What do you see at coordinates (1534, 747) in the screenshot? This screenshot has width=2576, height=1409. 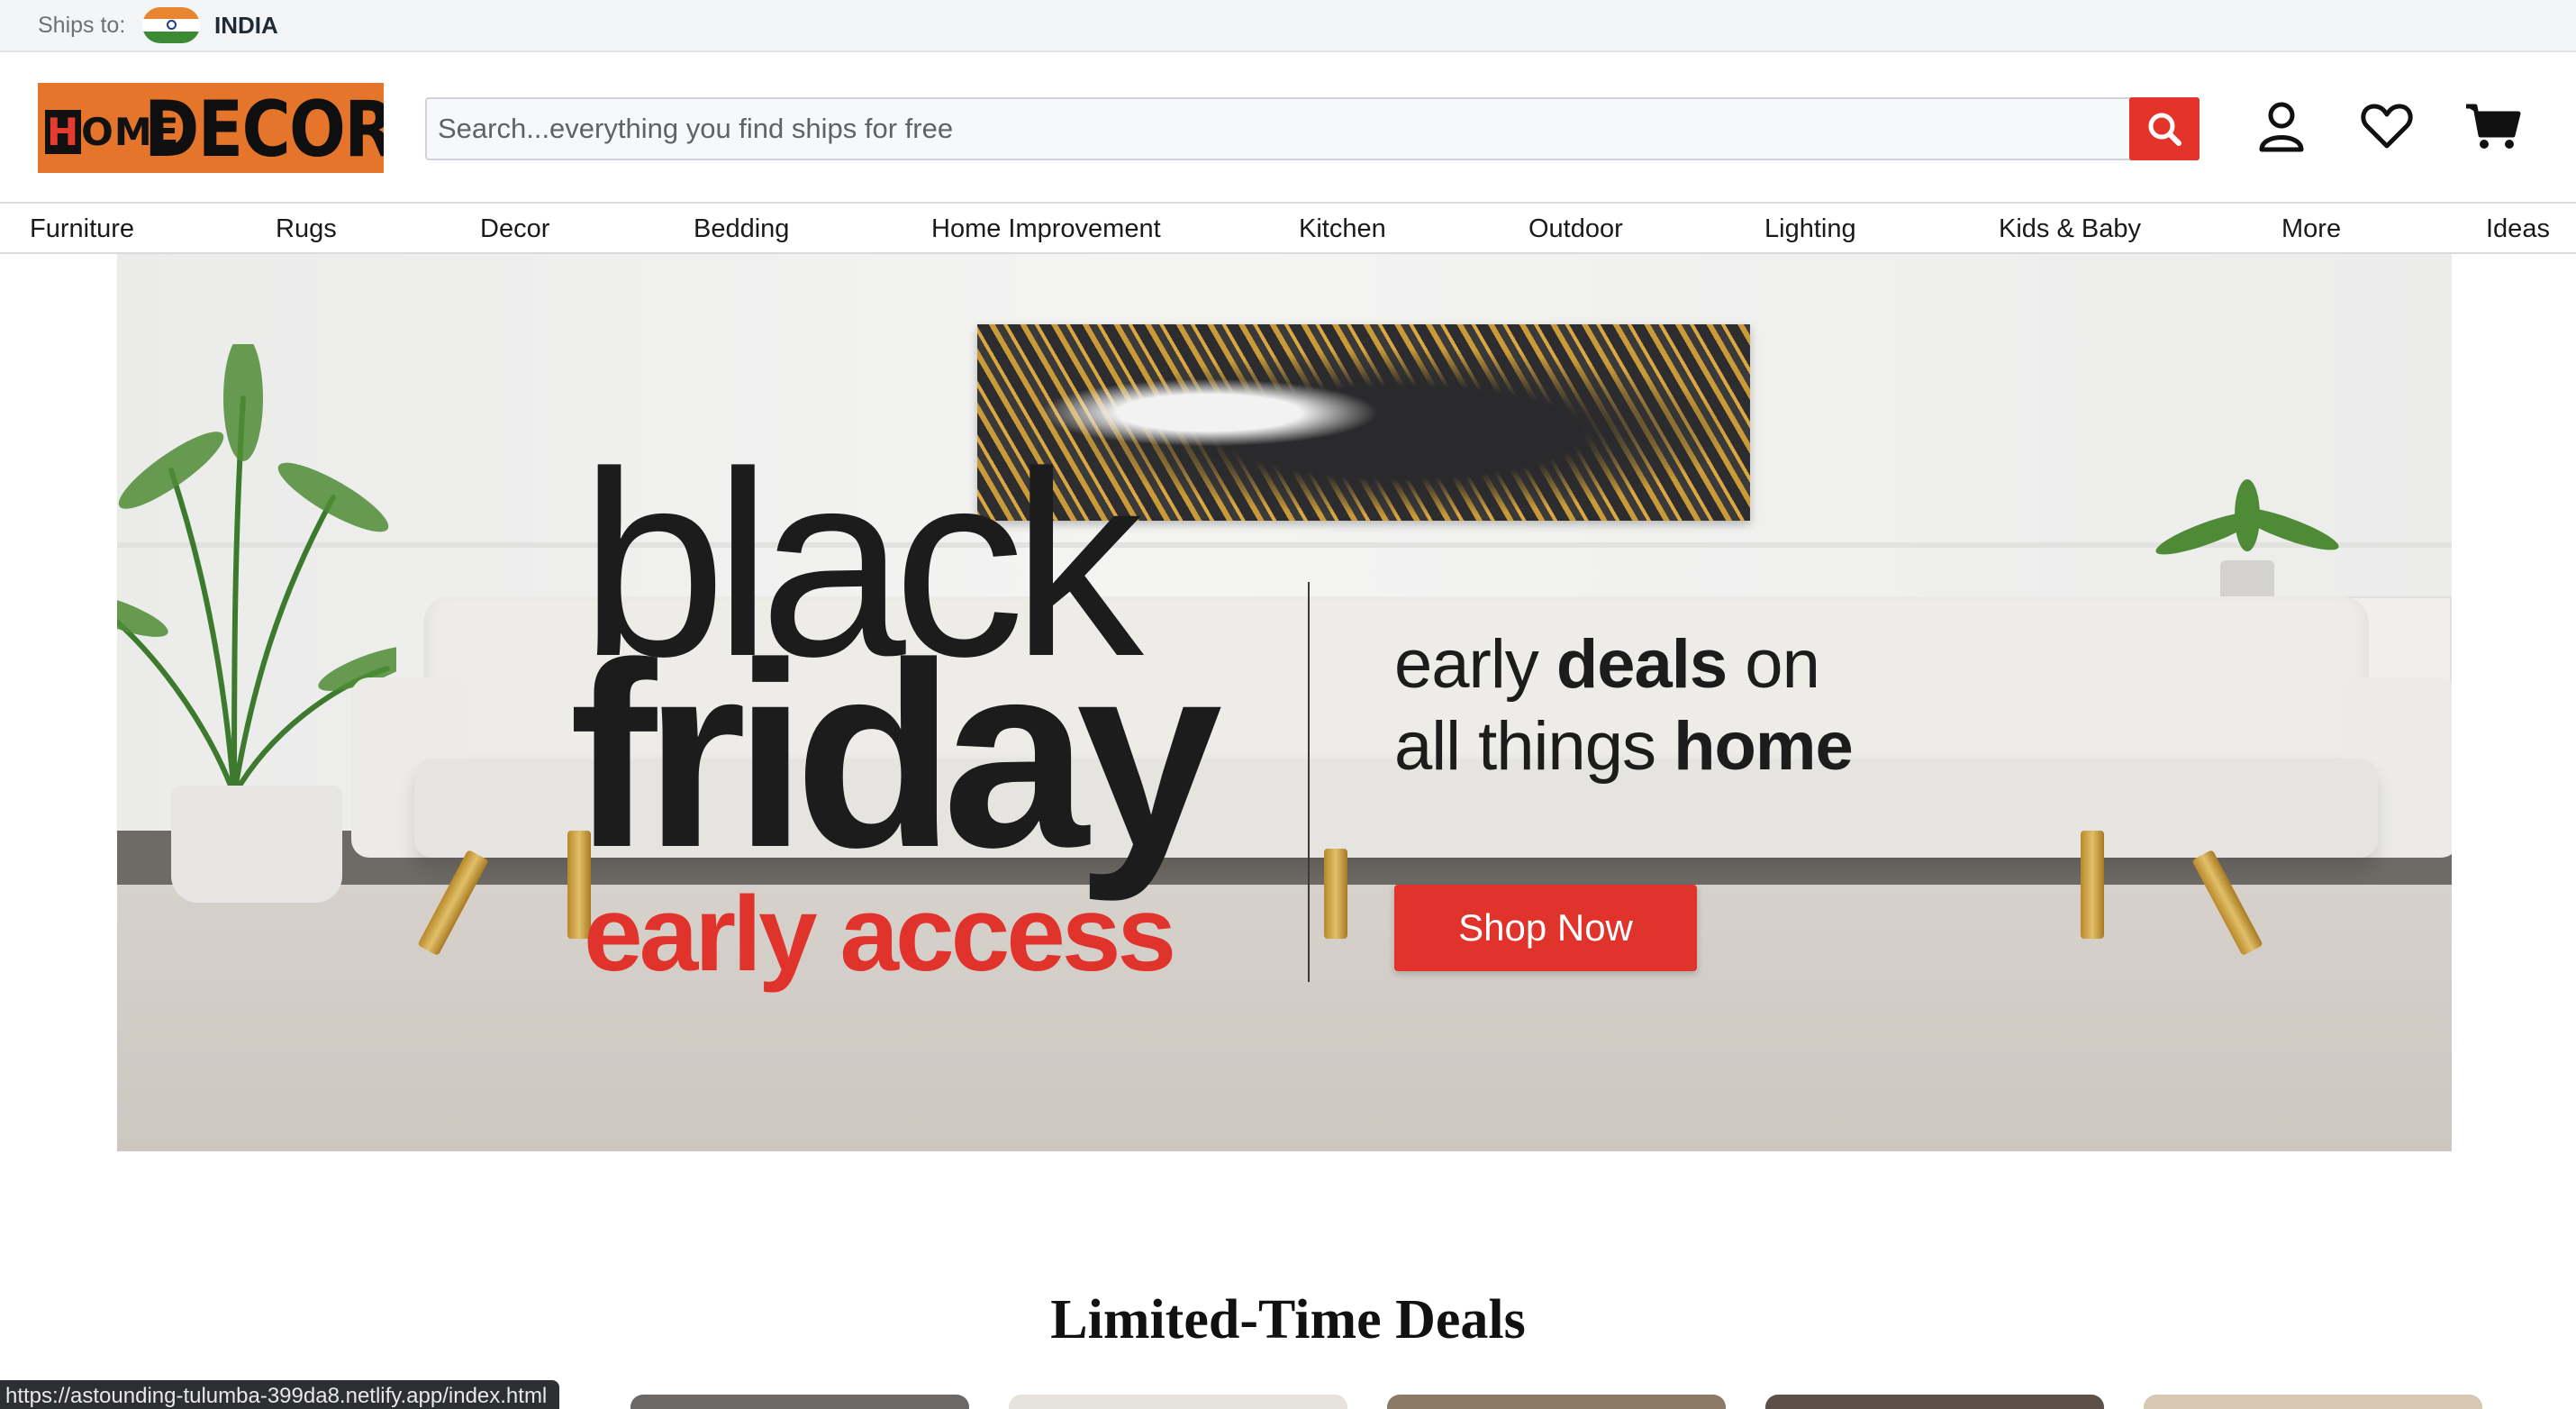 I see `tagline-text: all things` at bounding box center [1534, 747].